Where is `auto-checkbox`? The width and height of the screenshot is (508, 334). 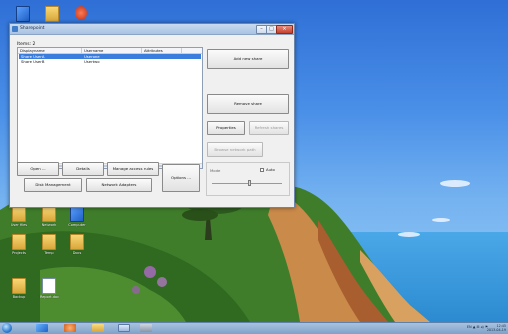
auto-checkbox is located at coordinates (262, 170).